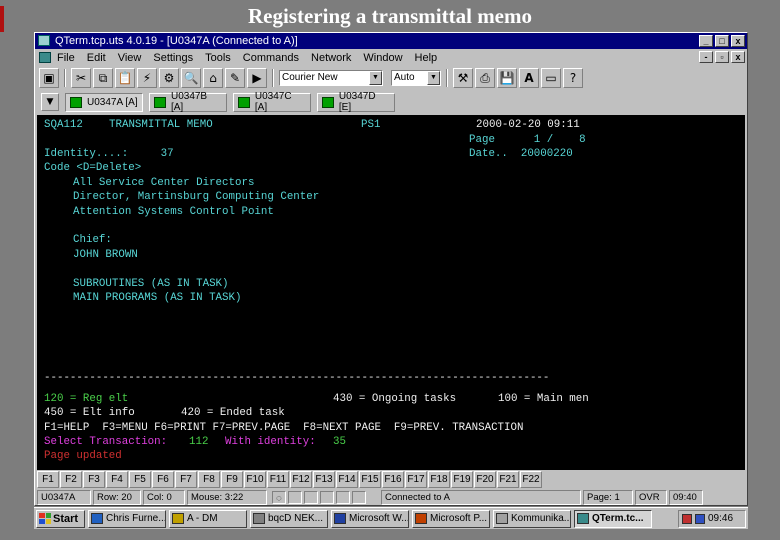 This screenshot has height=540, width=780. I want to click on f4-key: F4, so click(117, 479).